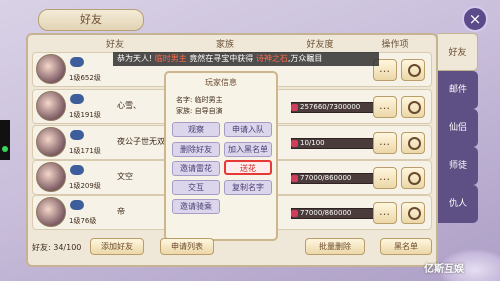 Image resolution: width=500 pixels, height=281 pixels. What do you see at coordinates (458, 52) in the screenshot?
I see `tab-friends: 好友` at bounding box center [458, 52].